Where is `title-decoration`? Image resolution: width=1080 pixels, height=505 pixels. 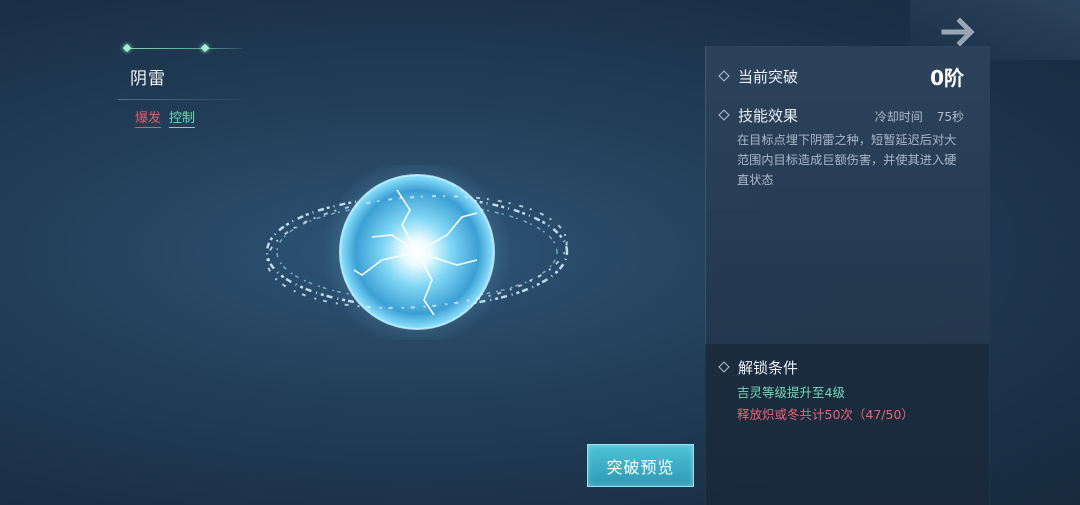
title-decoration is located at coordinates (182, 48).